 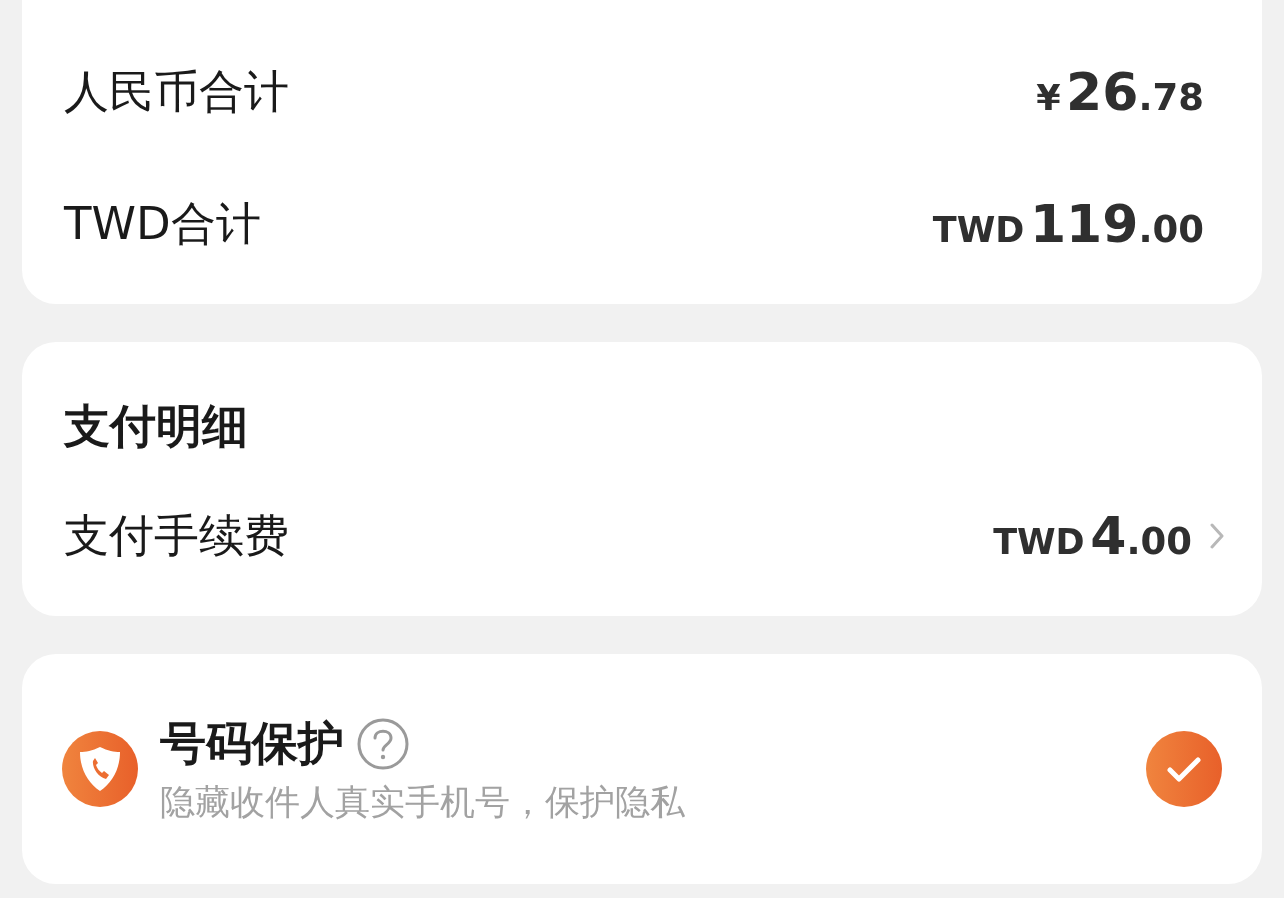 What do you see at coordinates (1092, 536) in the screenshot?
I see `fee-amount: TWD 4.00` at bounding box center [1092, 536].